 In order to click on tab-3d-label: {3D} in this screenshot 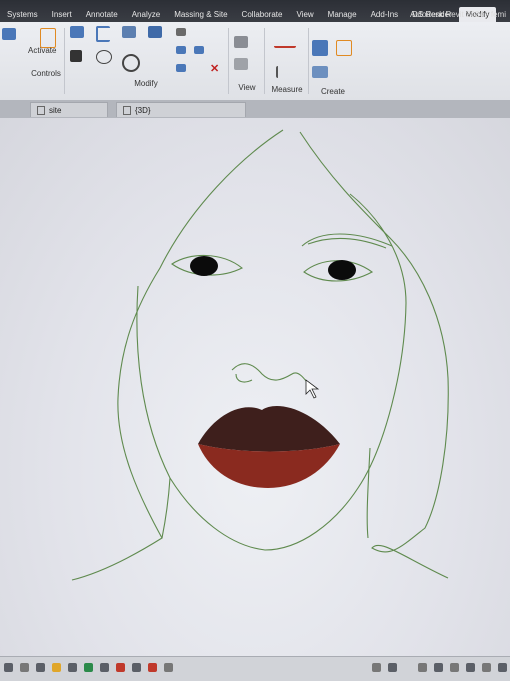, I will do `click(143, 110)`.